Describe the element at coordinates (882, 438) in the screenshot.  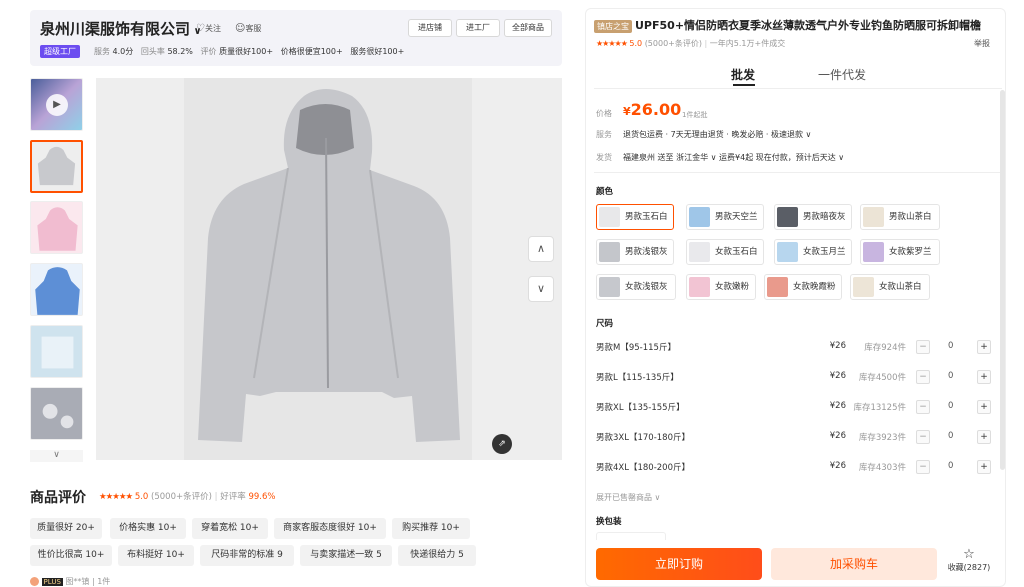
I see `size-stock: 库存3923件` at that location.